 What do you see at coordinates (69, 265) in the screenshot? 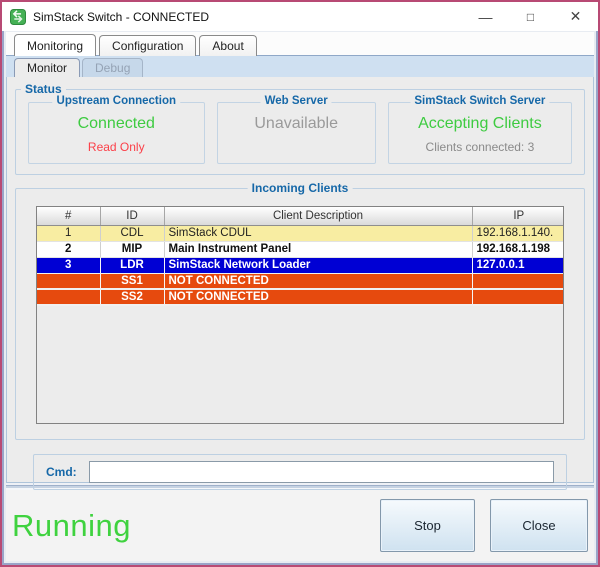
I see `cell-num: 3` at bounding box center [69, 265].